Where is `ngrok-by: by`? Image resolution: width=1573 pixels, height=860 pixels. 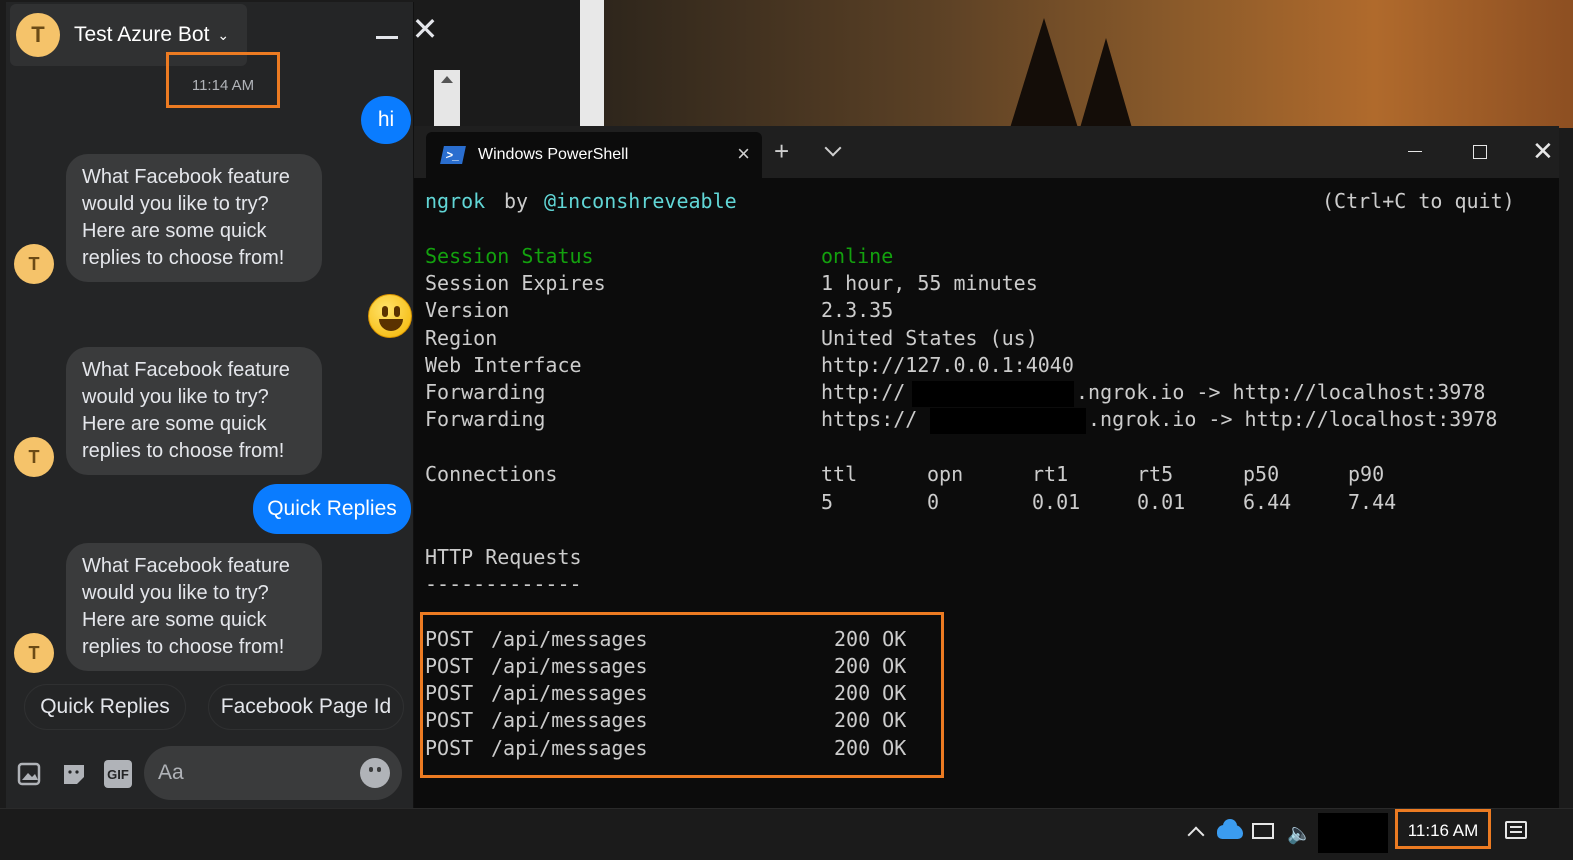
ngrok-by: by is located at coordinates (516, 201).